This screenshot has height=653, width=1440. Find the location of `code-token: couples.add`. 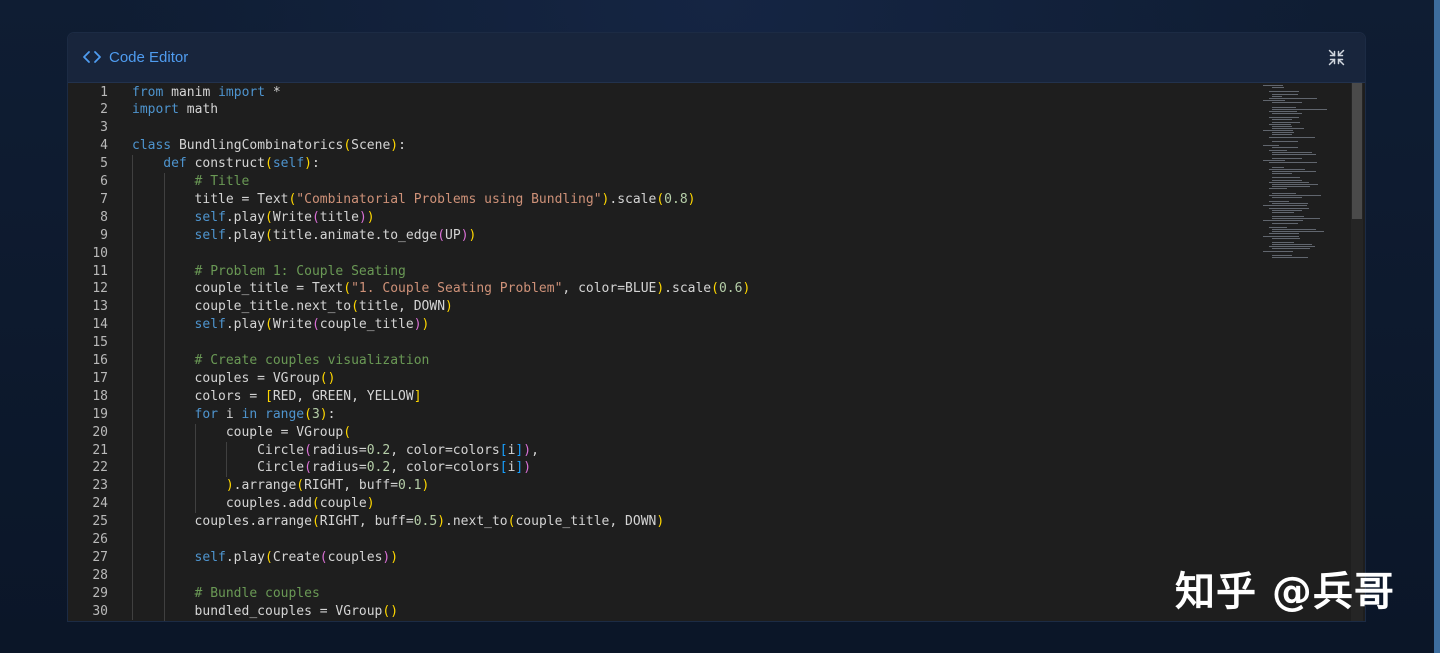

code-token: couples.add is located at coordinates (268, 504).